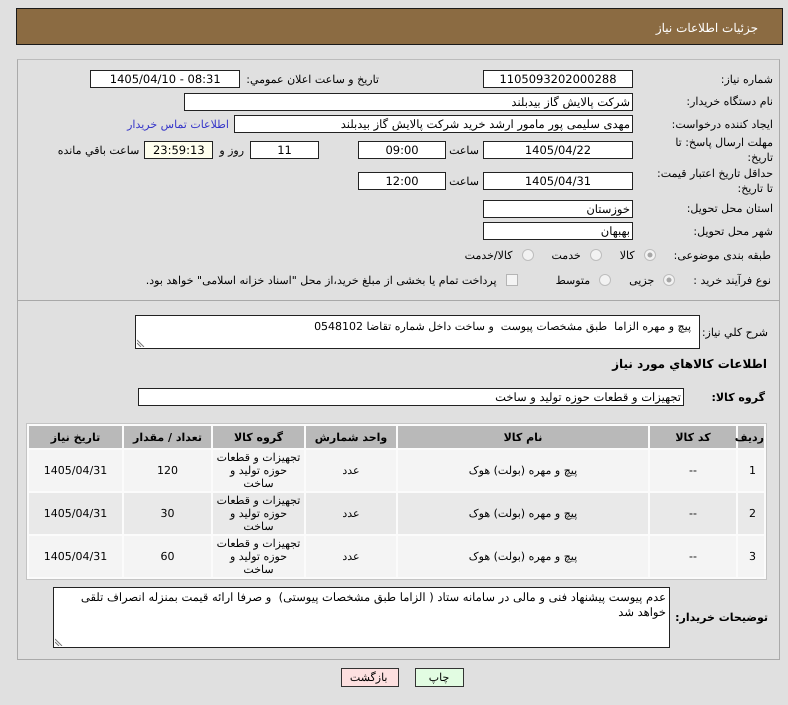 This screenshot has width=788, height=705. I want to click on time-field: 09:00, so click(402, 150).